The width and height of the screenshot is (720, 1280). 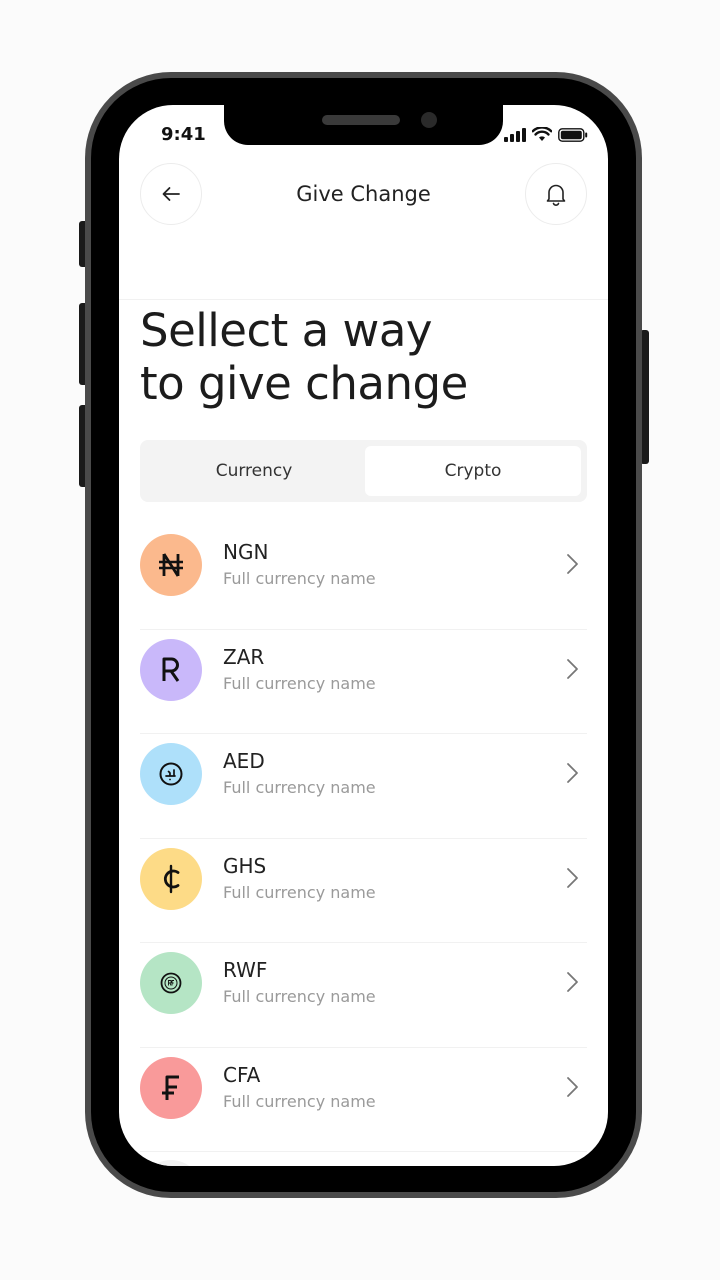 What do you see at coordinates (304, 383) in the screenshot?
I see `headline-line-2: to give change` at bounding box center [304, 383].